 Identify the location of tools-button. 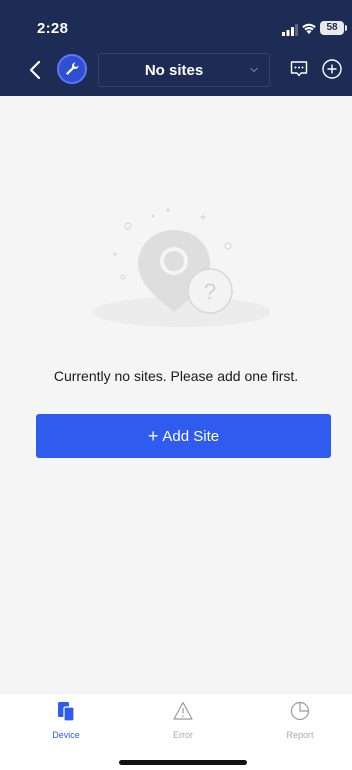
(72, 69).